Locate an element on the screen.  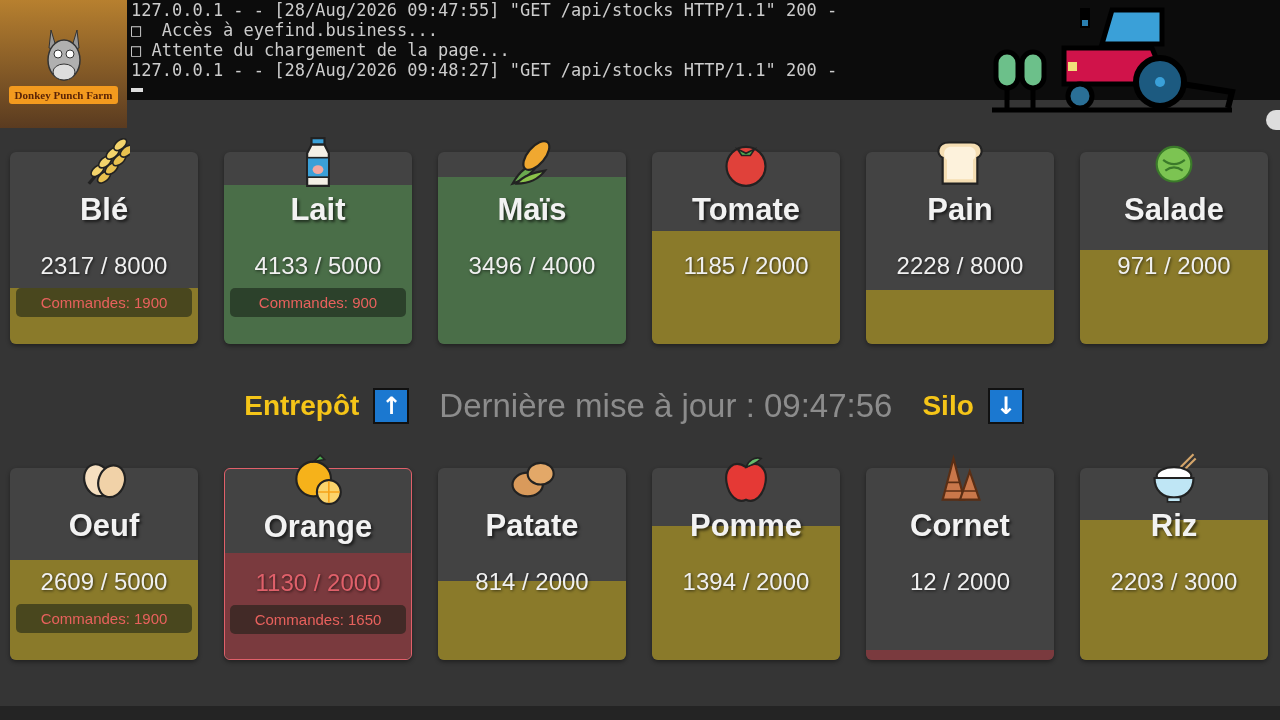
silo-label: Silo is located at coordinates (948, 406).